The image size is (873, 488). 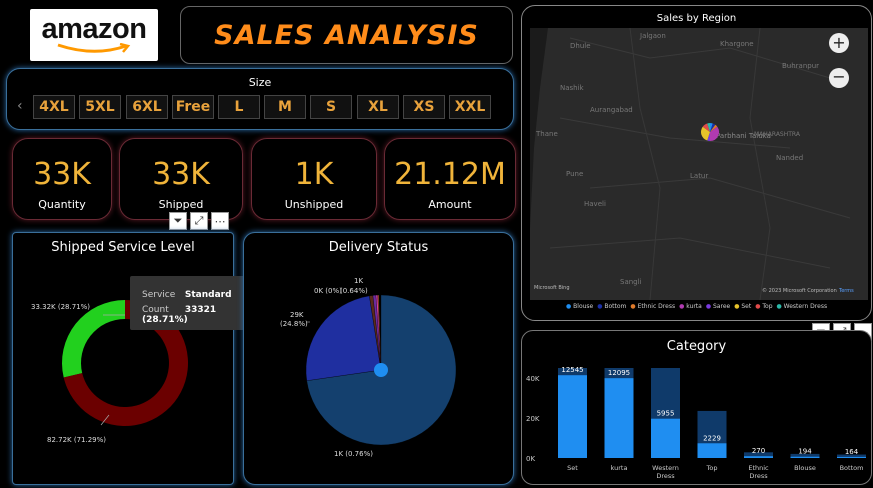 I want to click on kpi-unshipped-value: 1K, so click(x=314, y=174).